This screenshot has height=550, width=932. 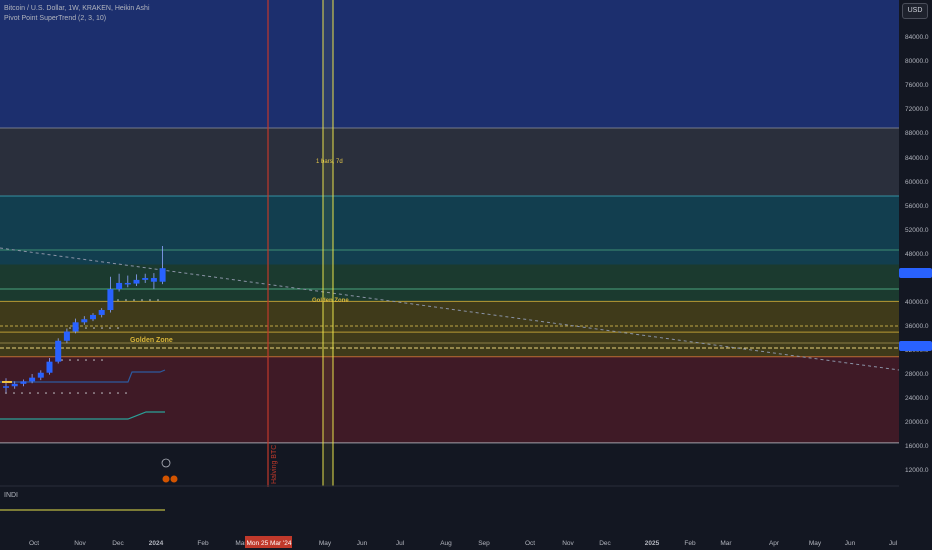 I want to click on zone-grey, so click(x=449, y=162).